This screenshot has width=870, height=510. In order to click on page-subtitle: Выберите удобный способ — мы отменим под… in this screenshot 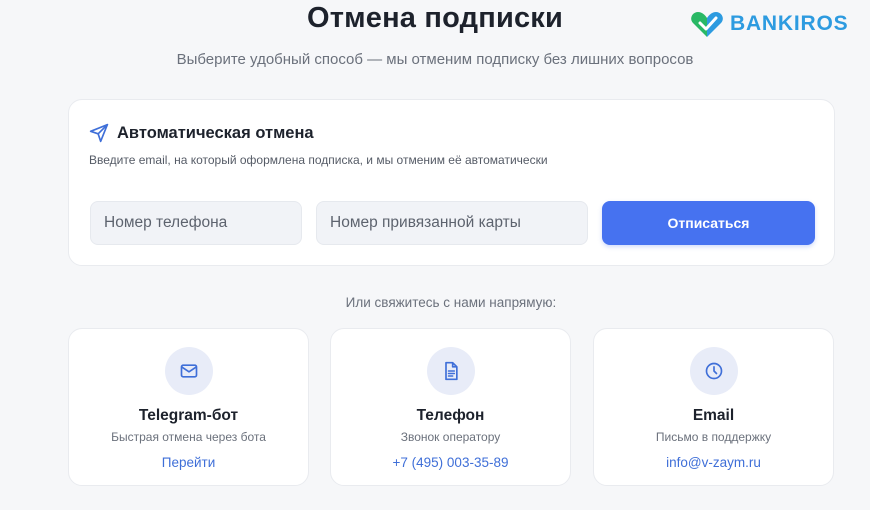, I will do `click(435, 59)`.